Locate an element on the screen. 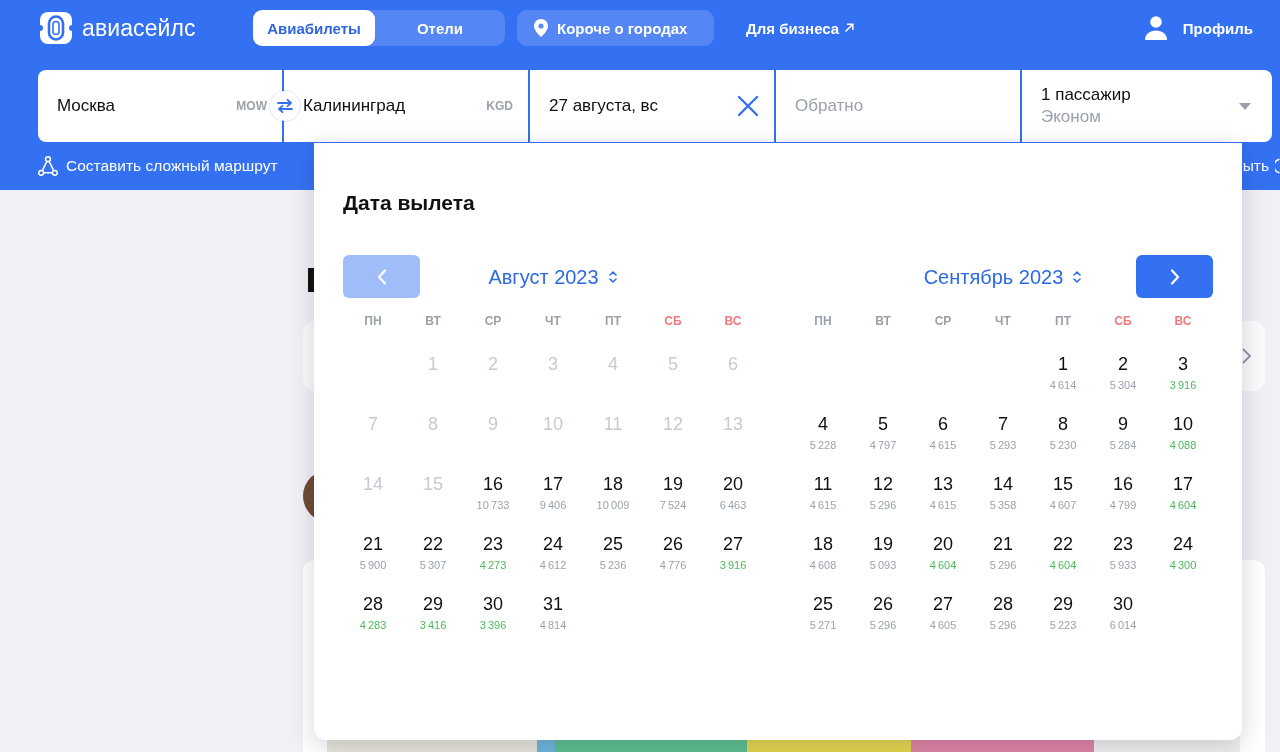 This screenshot has width=1280, height=752. weekday-label: СР is located at coordinates (493, 321).